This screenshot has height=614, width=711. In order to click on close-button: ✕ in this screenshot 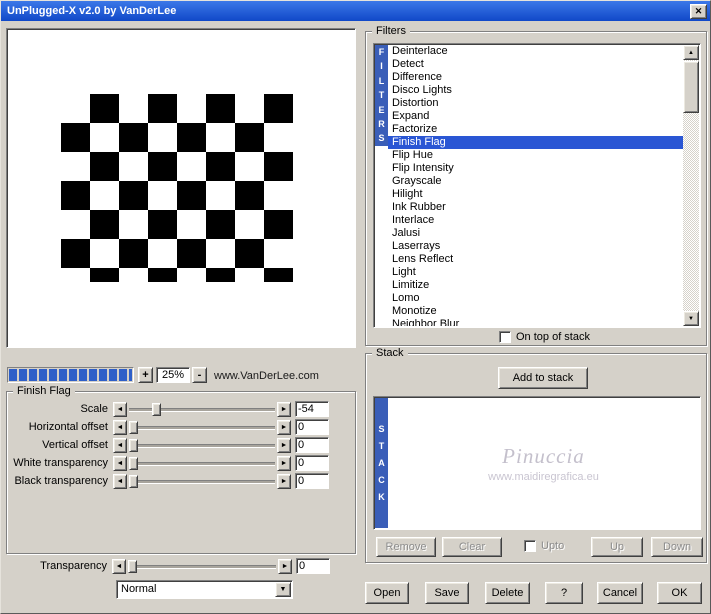, I will do `click(698, 11)`.